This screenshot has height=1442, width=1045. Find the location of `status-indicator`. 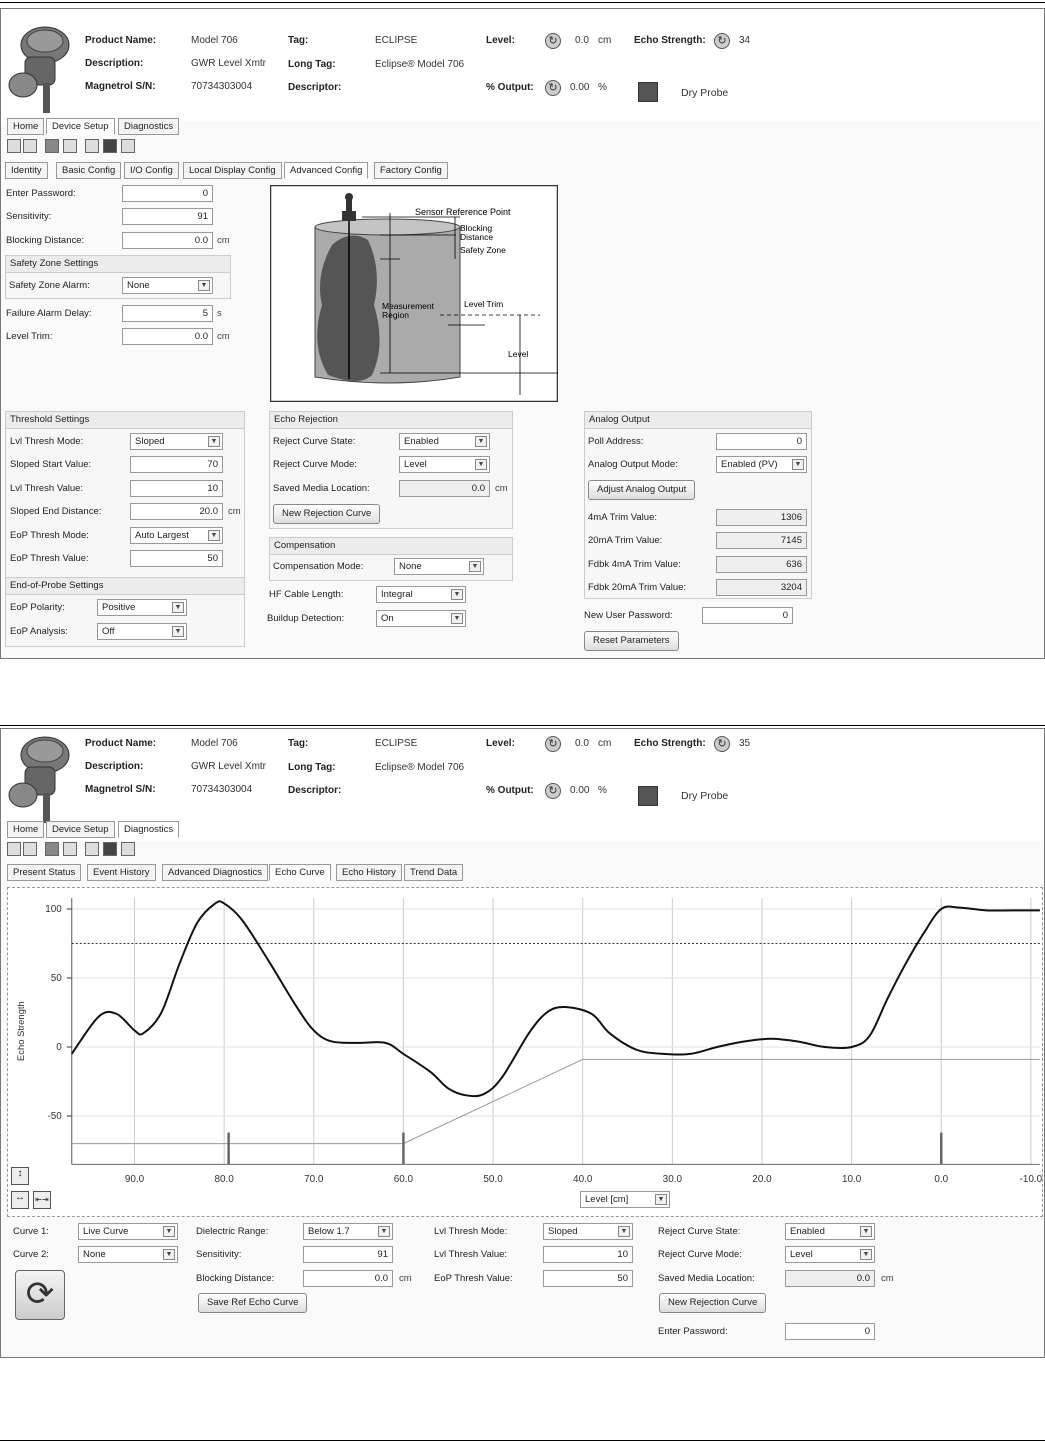

status-indicator is located at coordinates (648, 92).